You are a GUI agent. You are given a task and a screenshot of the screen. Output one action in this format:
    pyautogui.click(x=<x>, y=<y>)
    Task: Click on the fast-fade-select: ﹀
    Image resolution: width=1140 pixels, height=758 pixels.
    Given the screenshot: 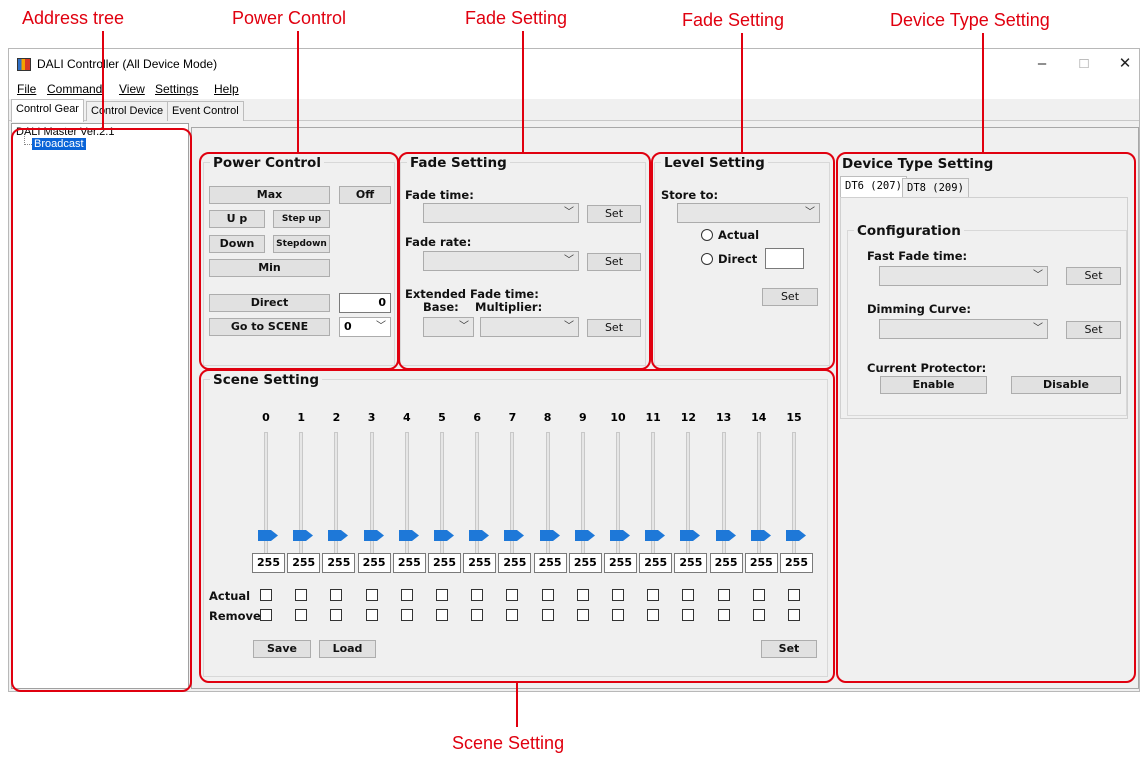 What is the action you would take?
    pyautogui.click(x=963, y=276)
    